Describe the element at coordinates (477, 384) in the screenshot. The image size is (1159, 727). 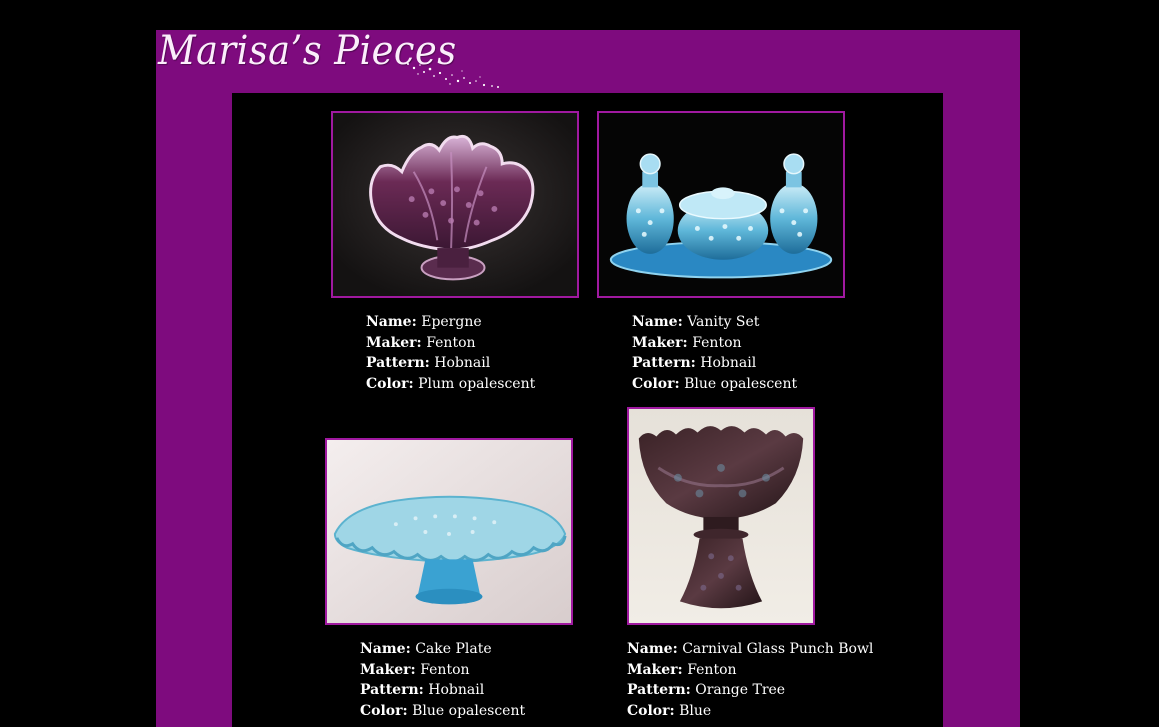
I see `item-color: Plum opalescent` at that location.